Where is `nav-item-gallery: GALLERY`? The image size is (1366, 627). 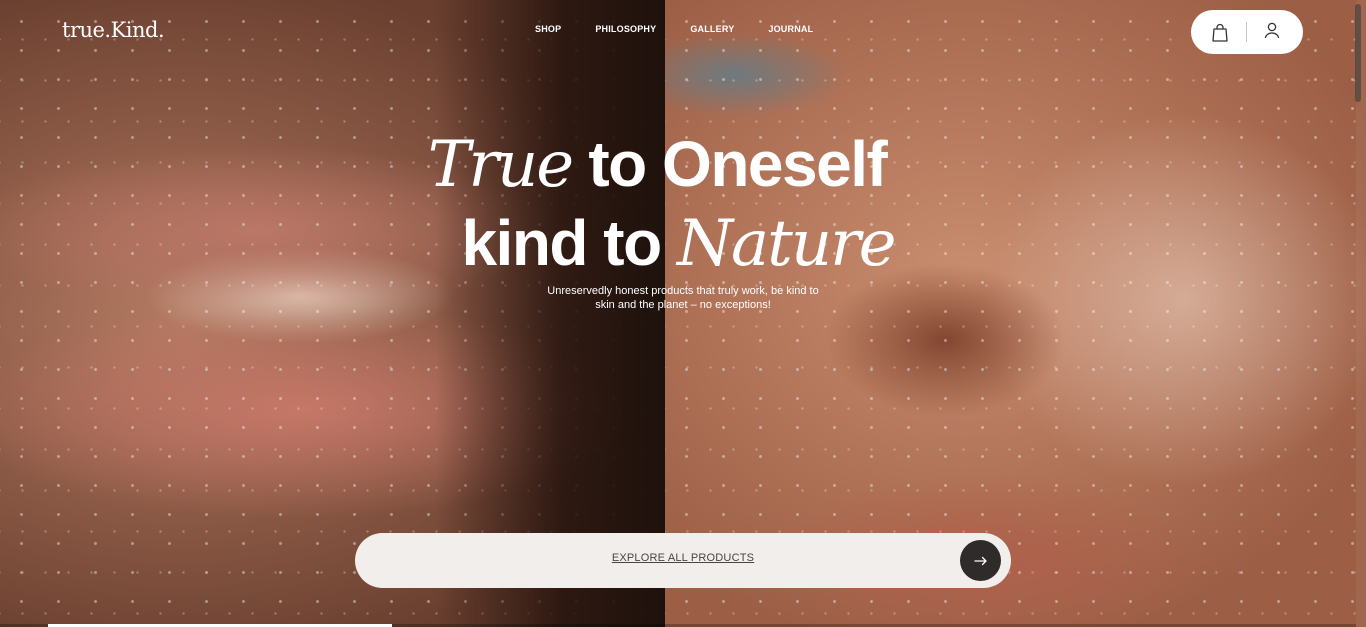 nav-item-gallery: GALLERY is located at coordinates (712, 29).